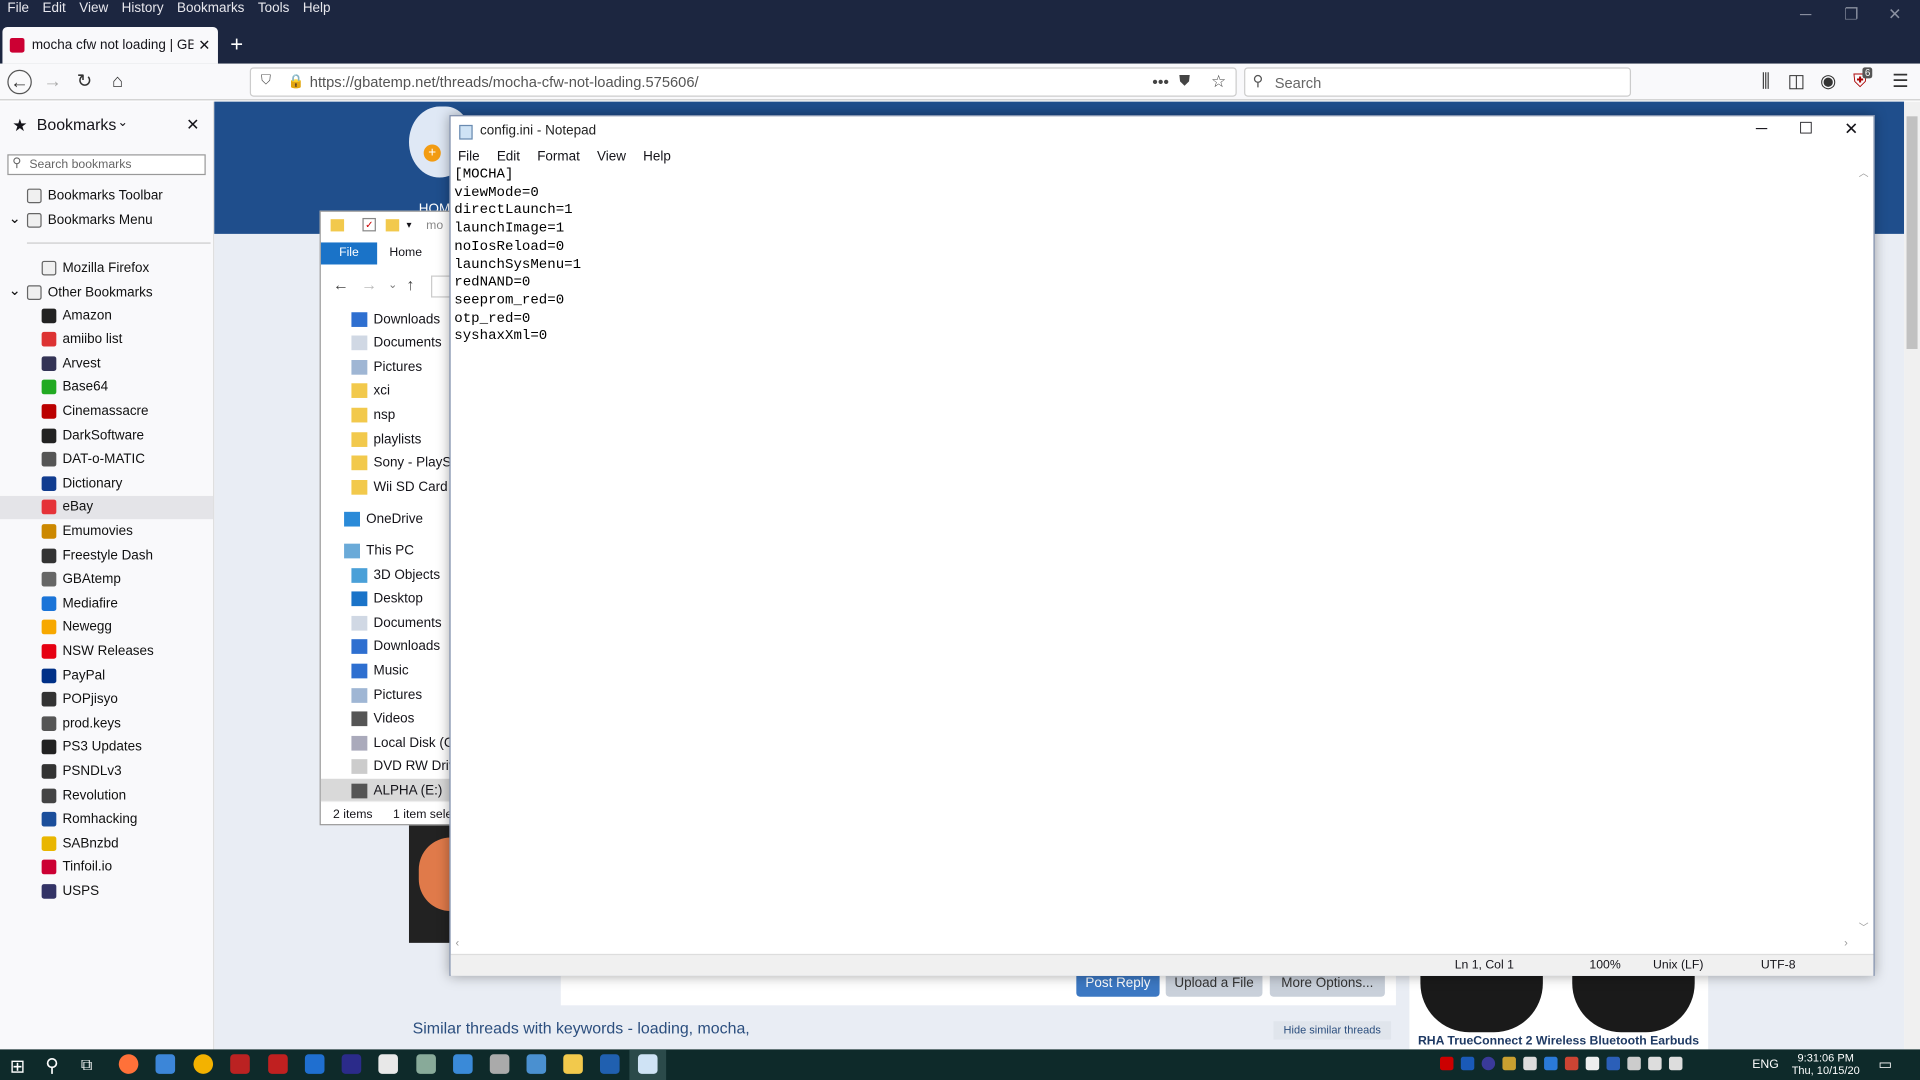  I want to click on battery-icon, so click(1634, 1063).